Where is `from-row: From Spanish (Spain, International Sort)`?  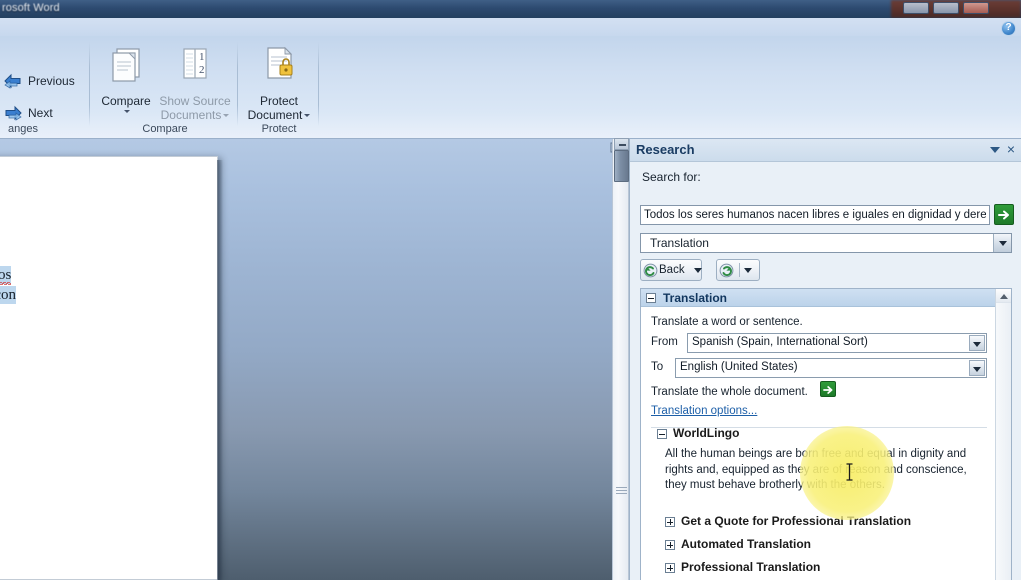
from-row: From Spanish (Spain, International Sort) is located at coordinates (819, 343).